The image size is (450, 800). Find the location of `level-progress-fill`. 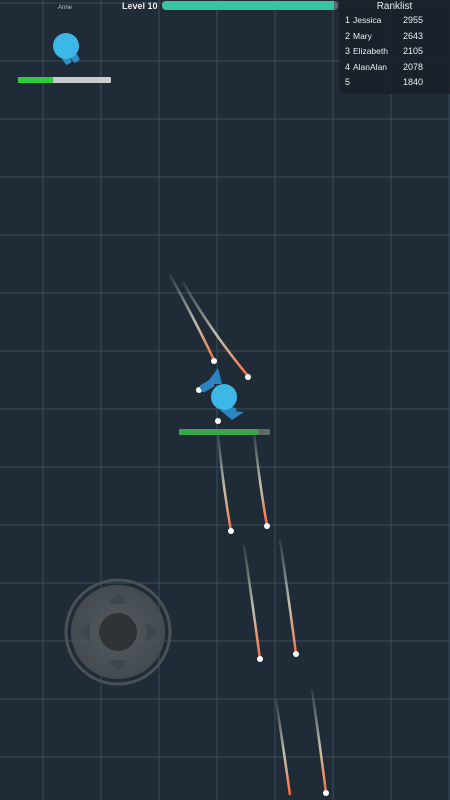

level-progress-fill is located at coordinates (248, 5).